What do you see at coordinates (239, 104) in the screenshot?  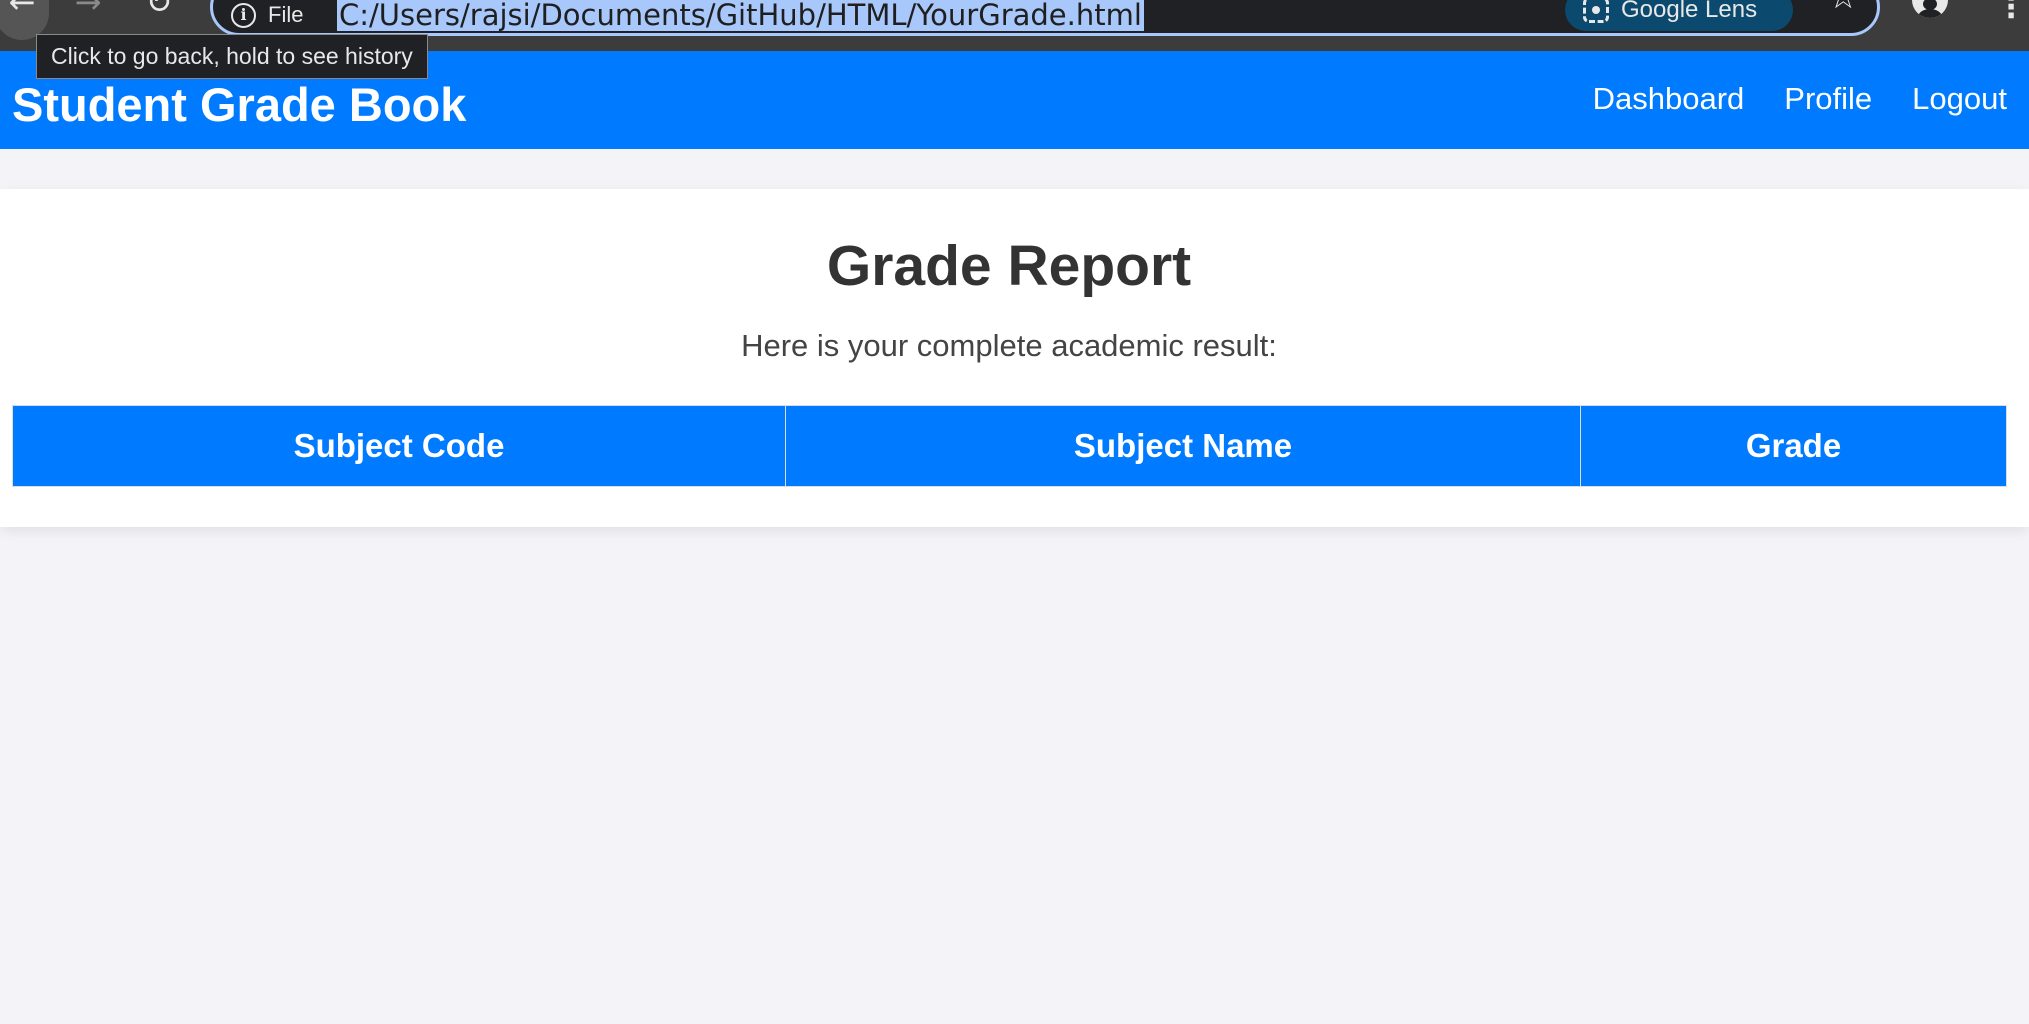 I see `brand-title: Student Grade Book` at bounding box center [239, 104].